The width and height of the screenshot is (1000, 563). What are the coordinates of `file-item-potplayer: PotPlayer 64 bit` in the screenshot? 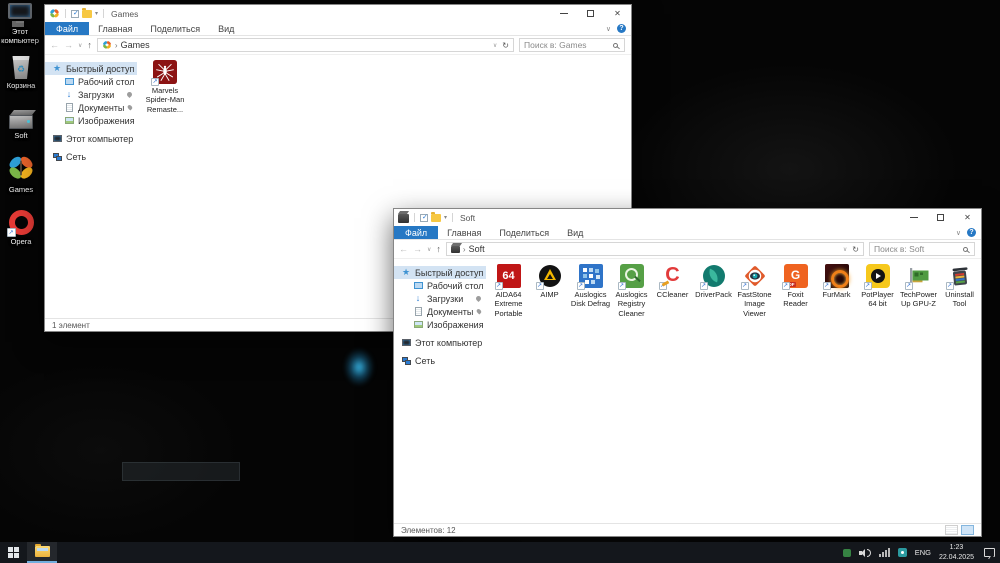 It's located at (877, 286).